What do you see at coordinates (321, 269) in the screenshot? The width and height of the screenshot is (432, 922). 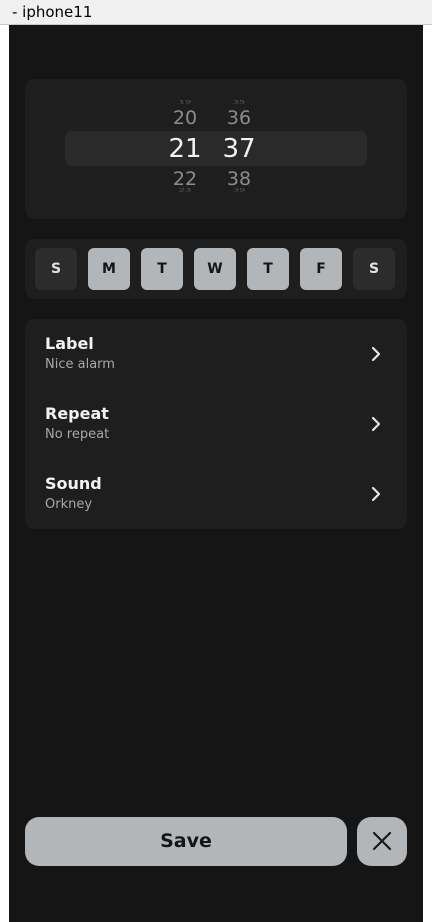 I see `day-toggle-friday: F` at bounding box center [321, 269].